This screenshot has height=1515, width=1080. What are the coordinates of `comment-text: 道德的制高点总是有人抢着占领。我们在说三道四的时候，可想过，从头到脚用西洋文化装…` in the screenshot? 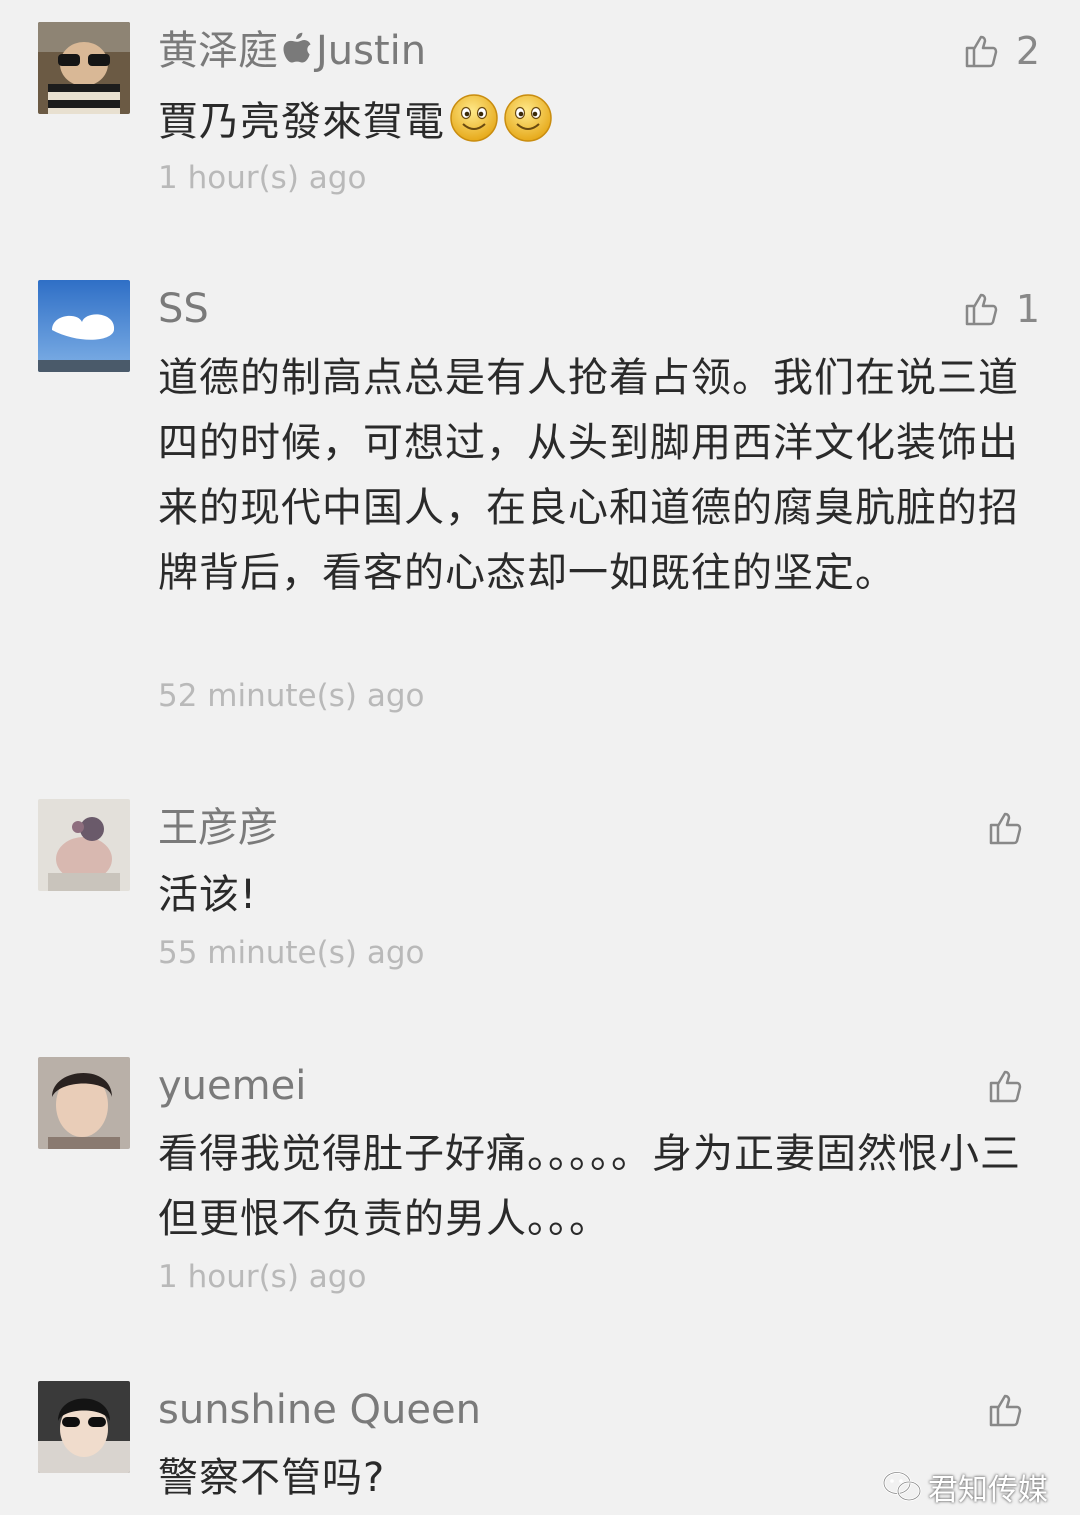 It's located at (588, 475).